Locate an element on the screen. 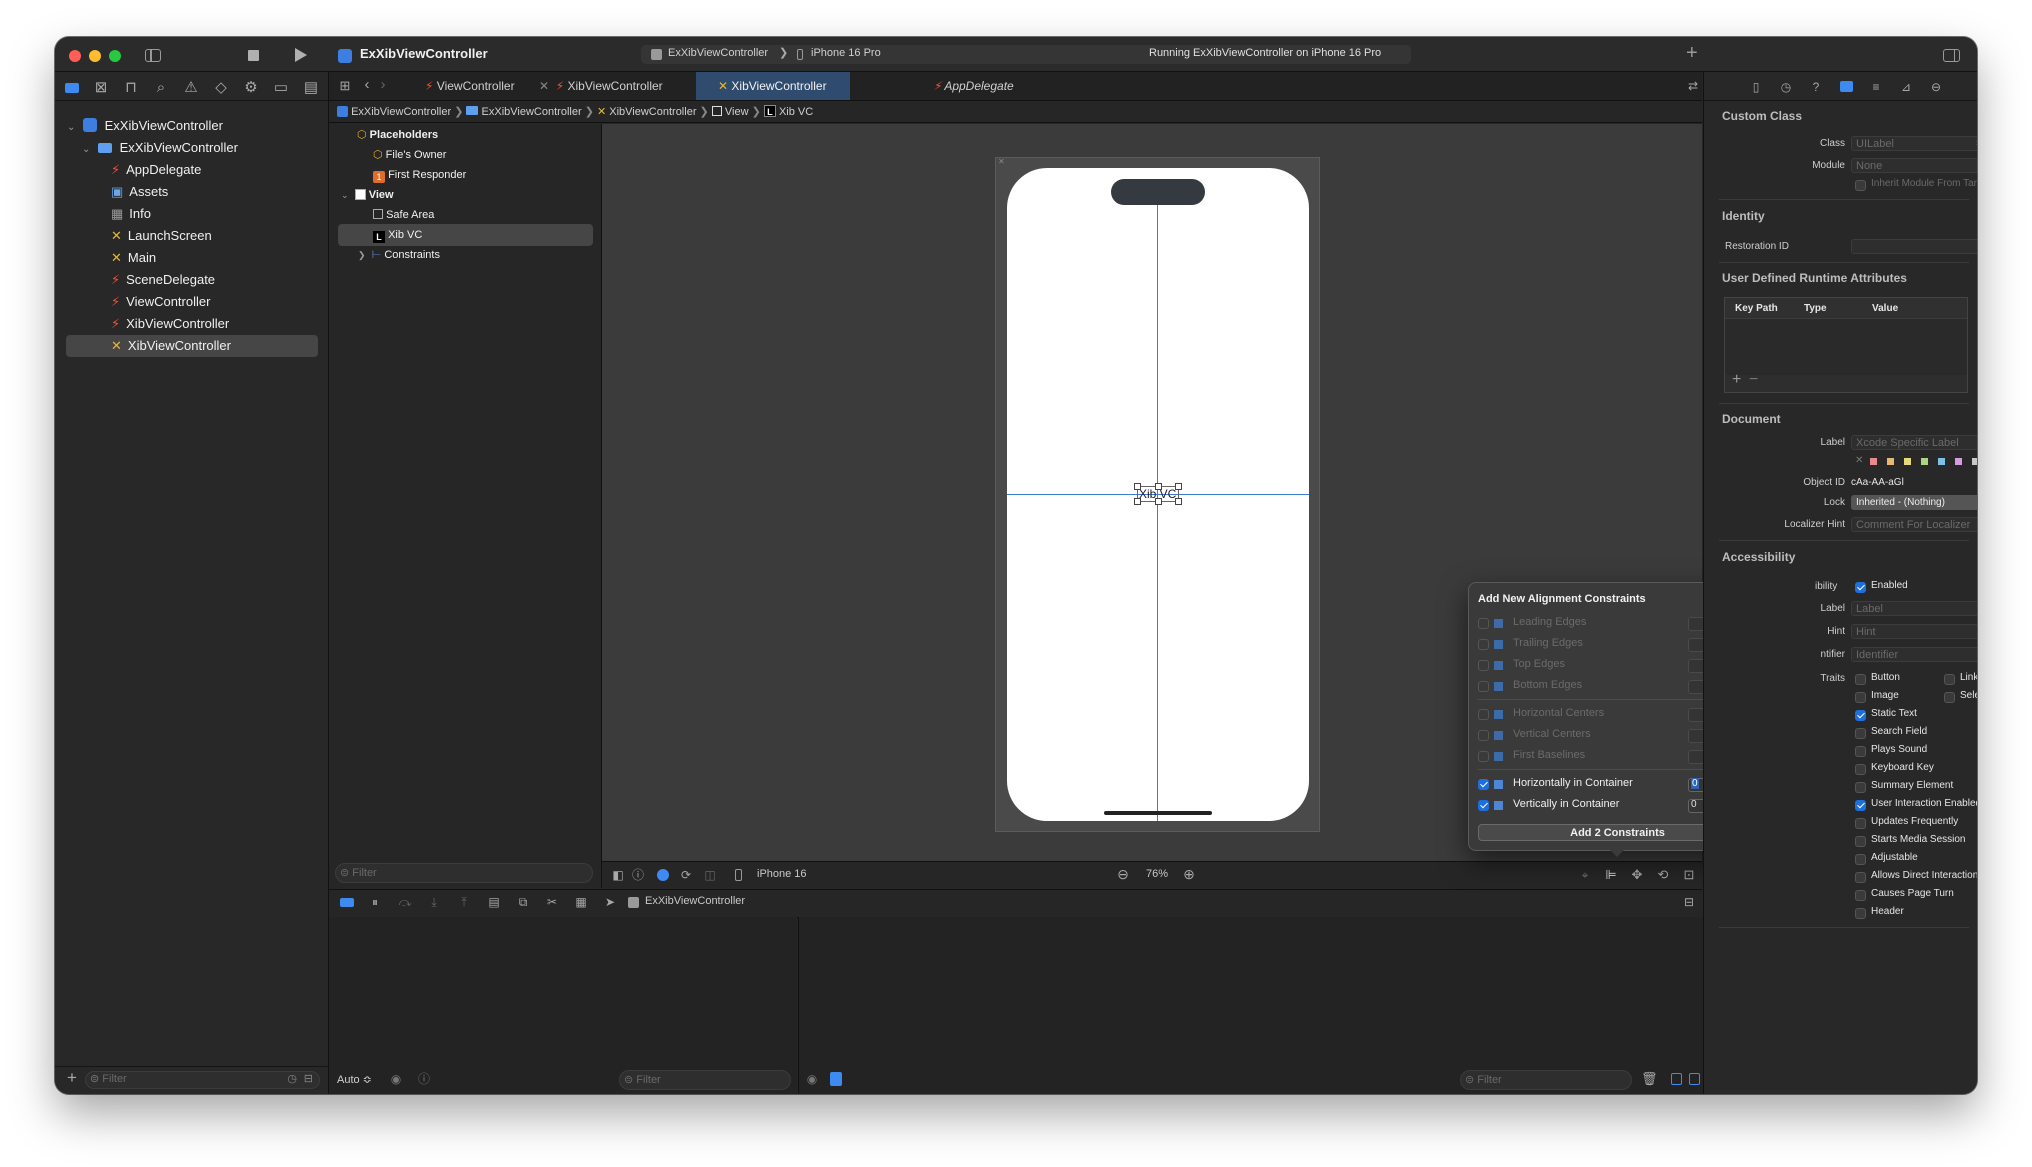 The width and height of the screenshot is (2032, 1167). horizontally-in-container-checkbox is located at coordinates (1483, 784).